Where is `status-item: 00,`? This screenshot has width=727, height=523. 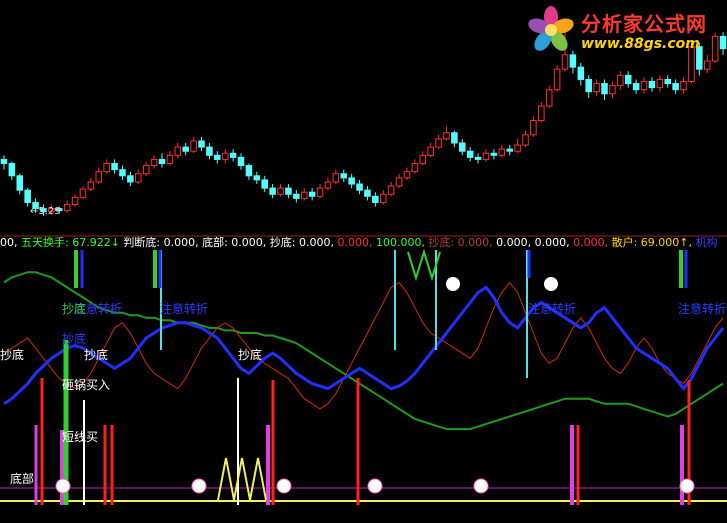 status-item: 00, is located at coordinates (9, 242).